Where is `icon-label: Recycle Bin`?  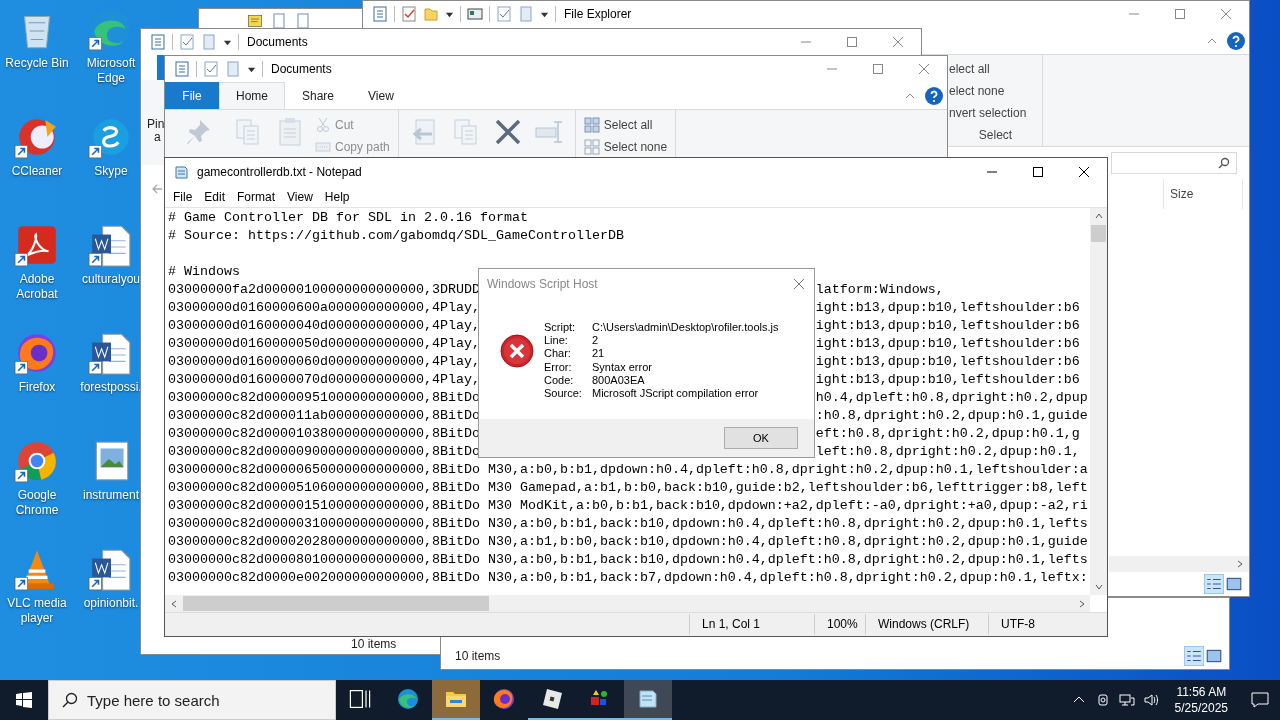
icon-label: Recycle Bin is located at coordinates (37, 63).